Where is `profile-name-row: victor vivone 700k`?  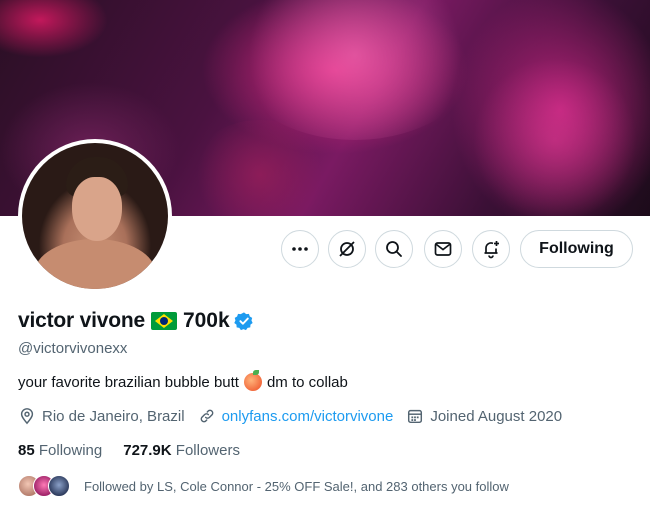 profile-name-row: victor vivone 700k is located at coordinates (136, 321).